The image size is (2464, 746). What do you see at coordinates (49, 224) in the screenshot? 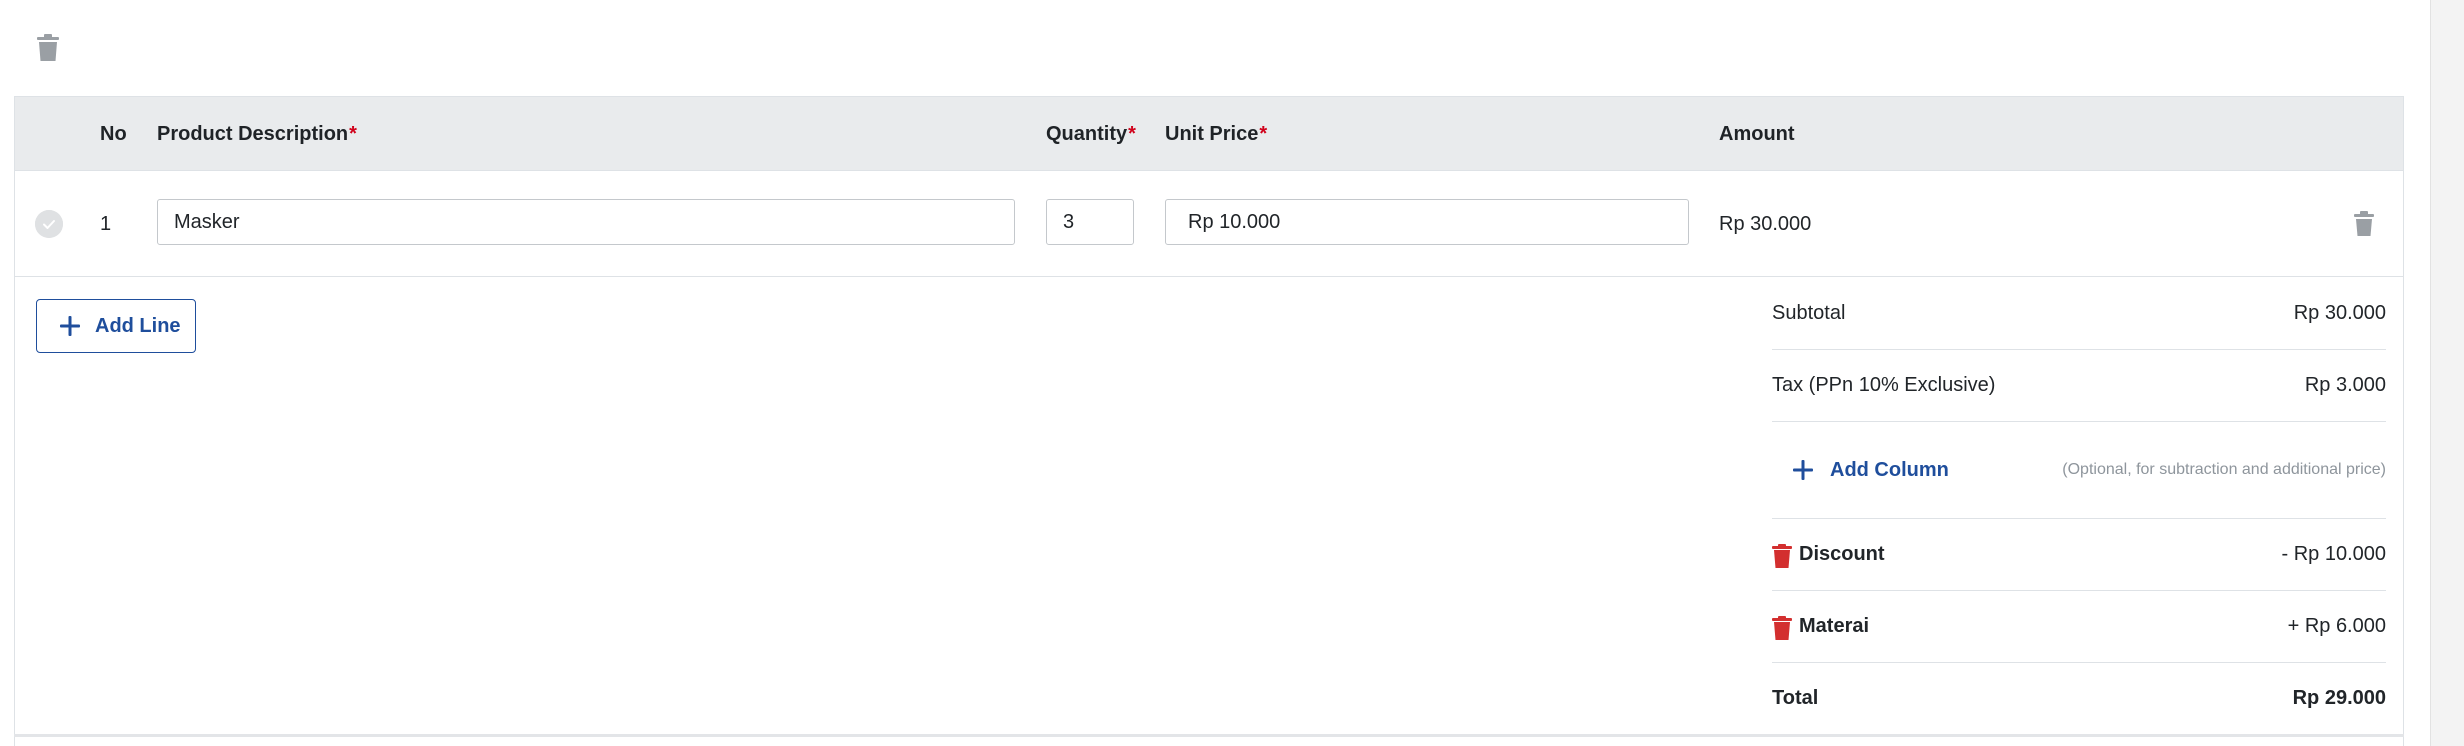
I see `row-select-check-circle-icon` at bounding box center [49, 224].